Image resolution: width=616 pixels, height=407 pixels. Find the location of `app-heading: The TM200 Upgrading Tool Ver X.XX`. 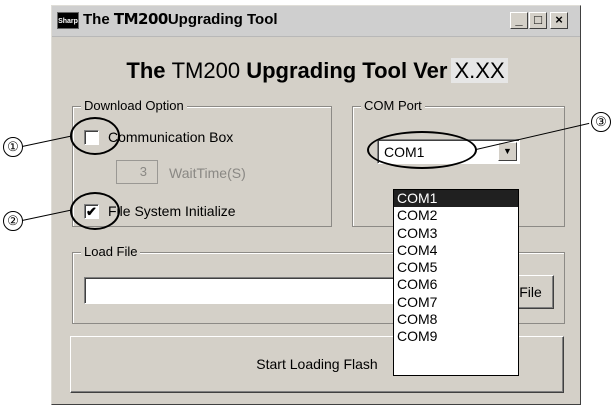

app-heading: The TM200 Upgrading Tool Ver X.XX is located at coordinates (317, 71).